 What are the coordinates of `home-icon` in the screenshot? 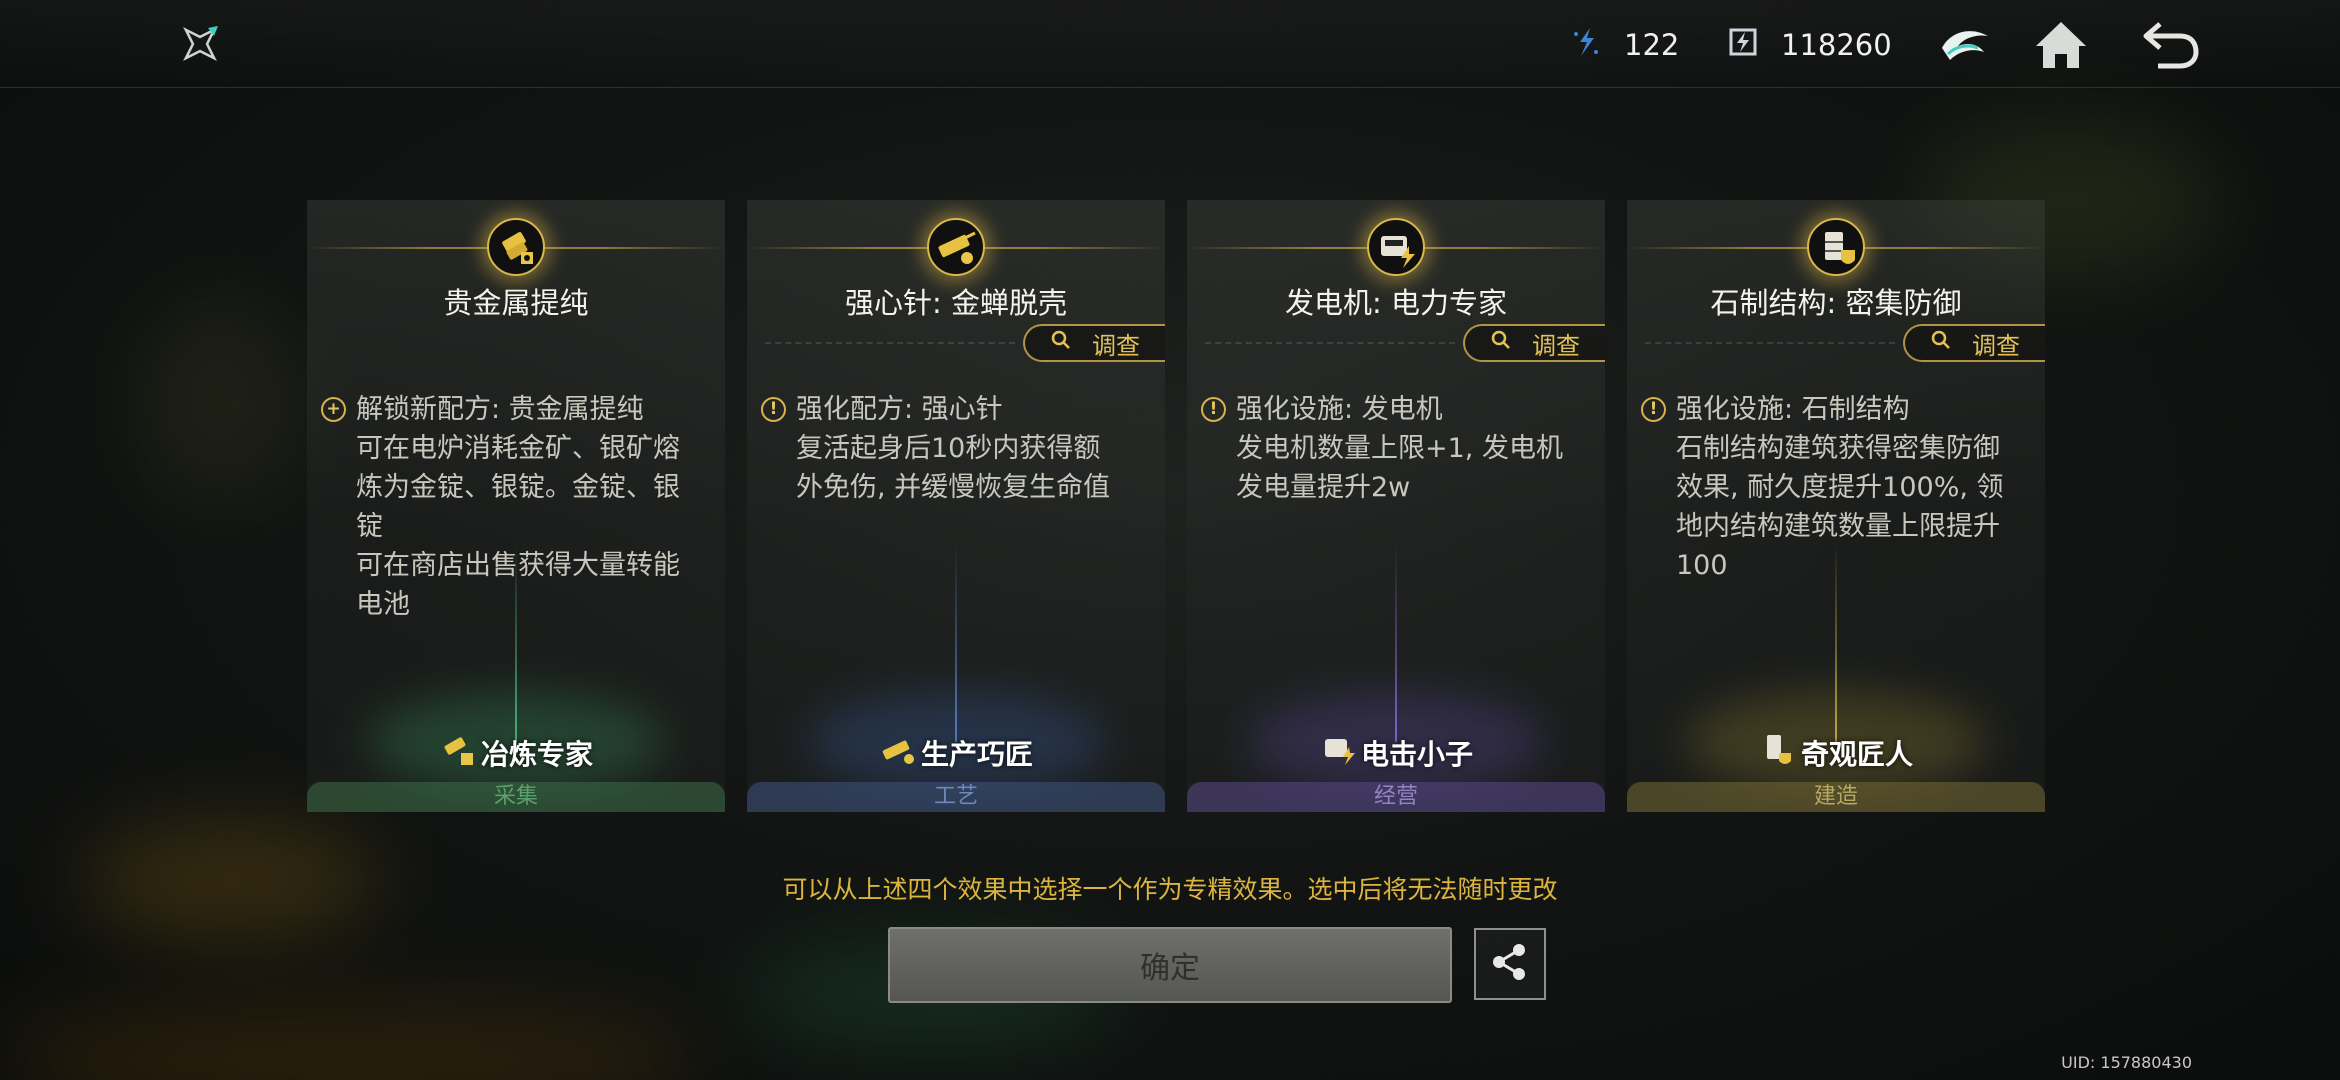 It's located at (2061, 45).